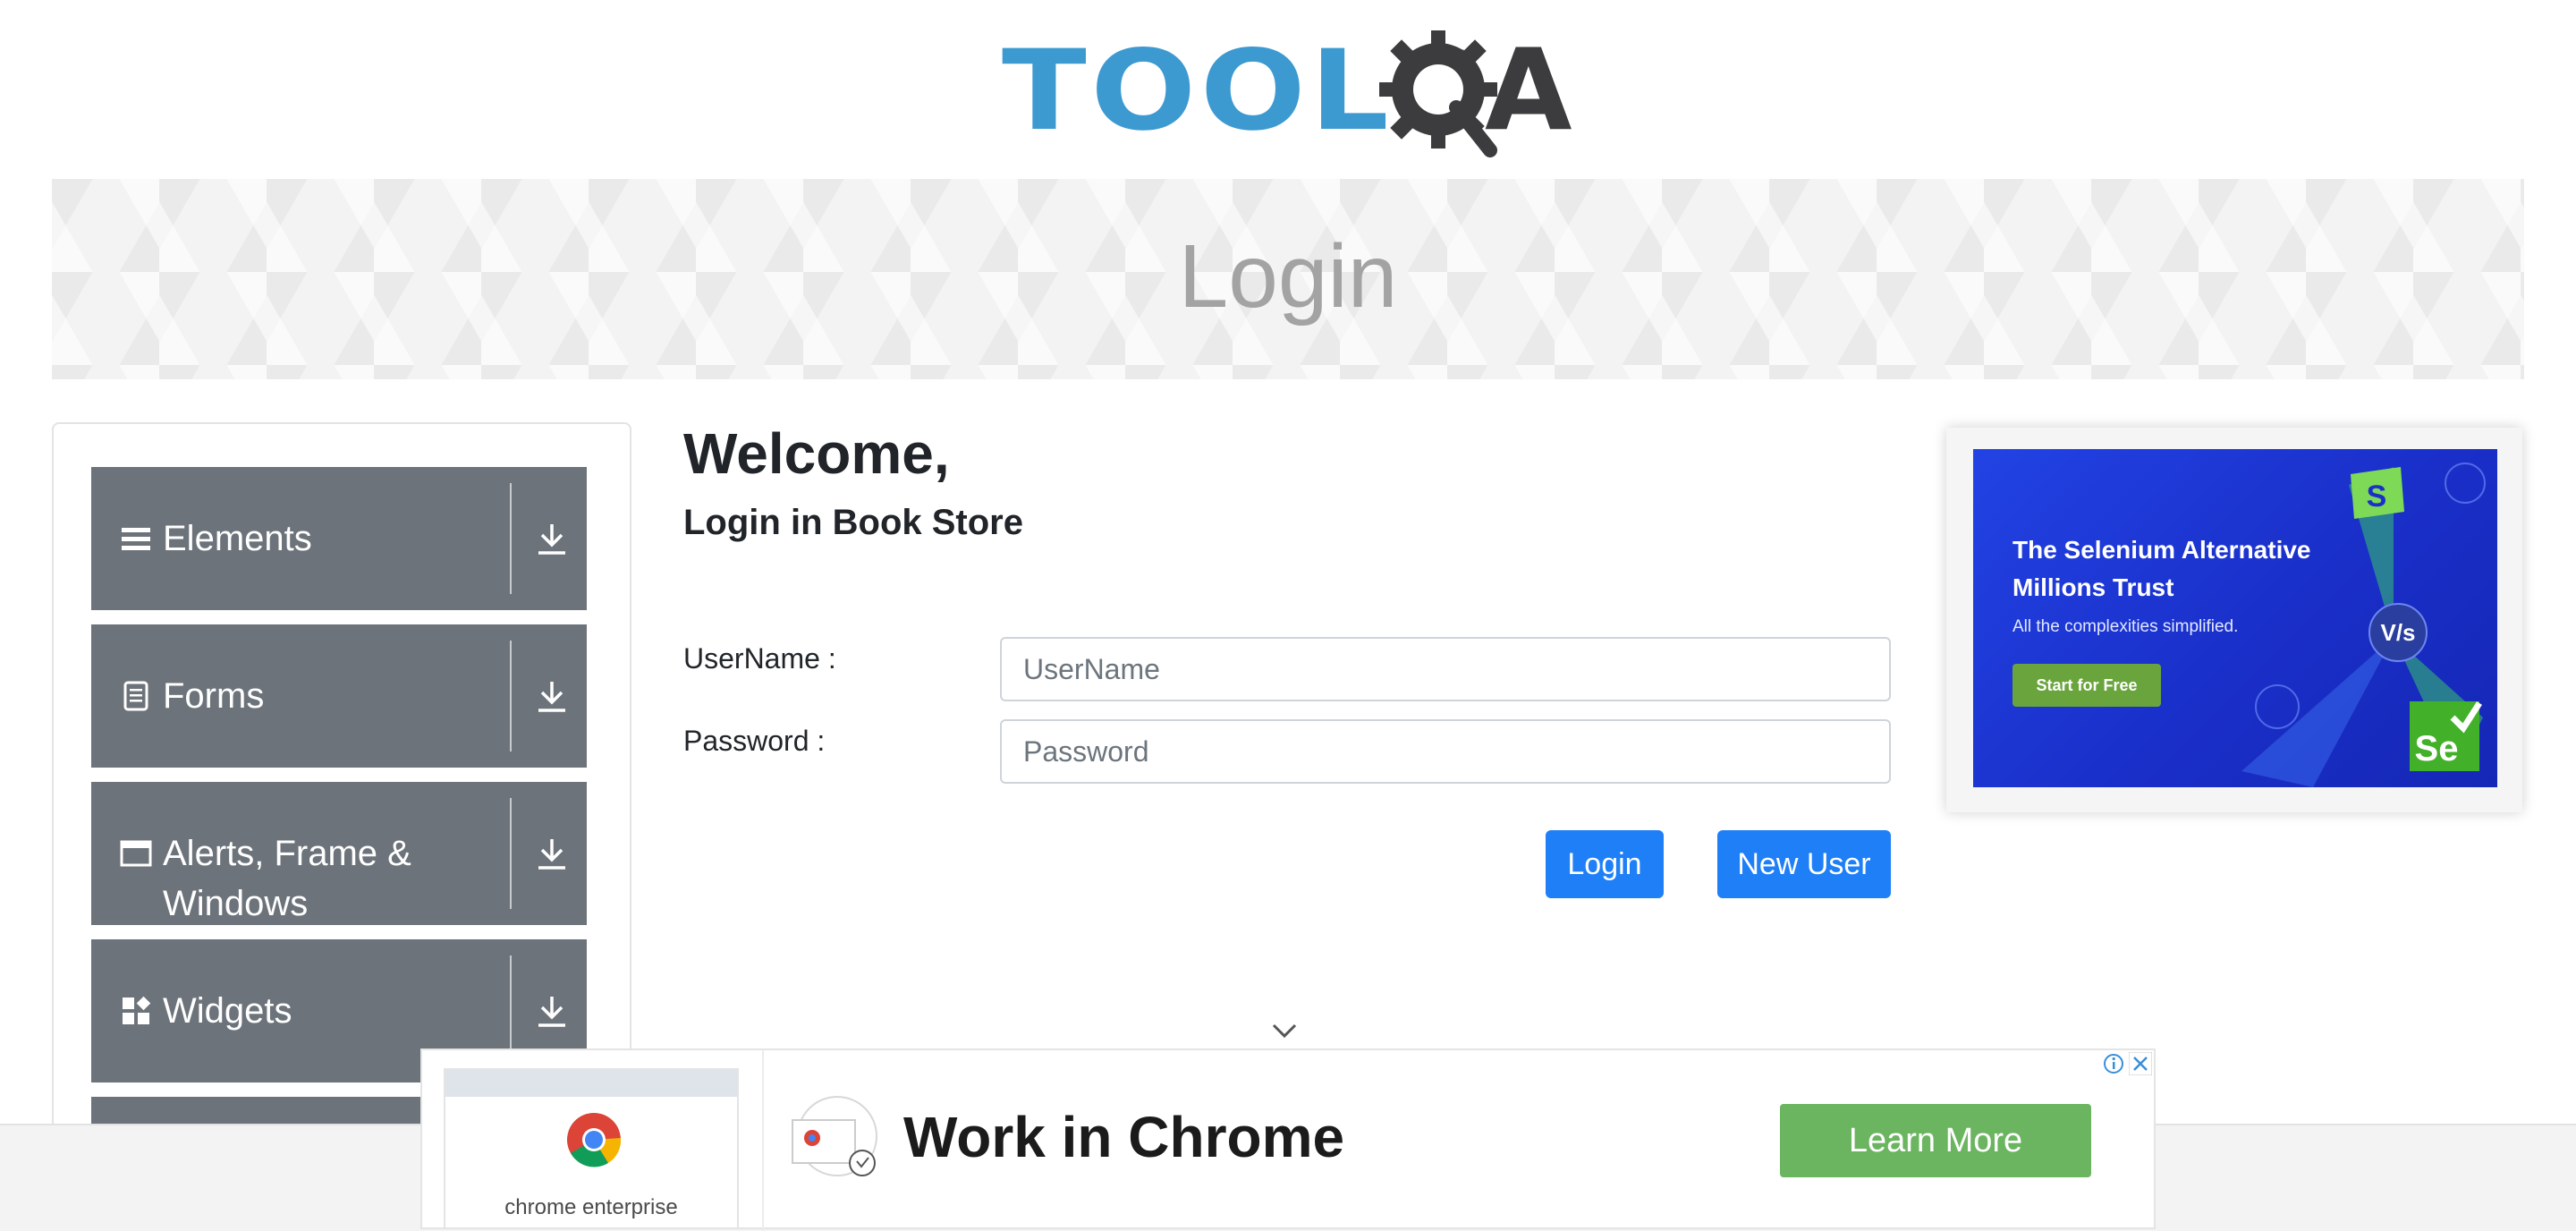 The image size is (2576, 1231). What do you see at coordinates (2125, 626) in the screenshot?
I see `ad-subtext: All the complexities simplified.` at bounding box center [2125, 626].